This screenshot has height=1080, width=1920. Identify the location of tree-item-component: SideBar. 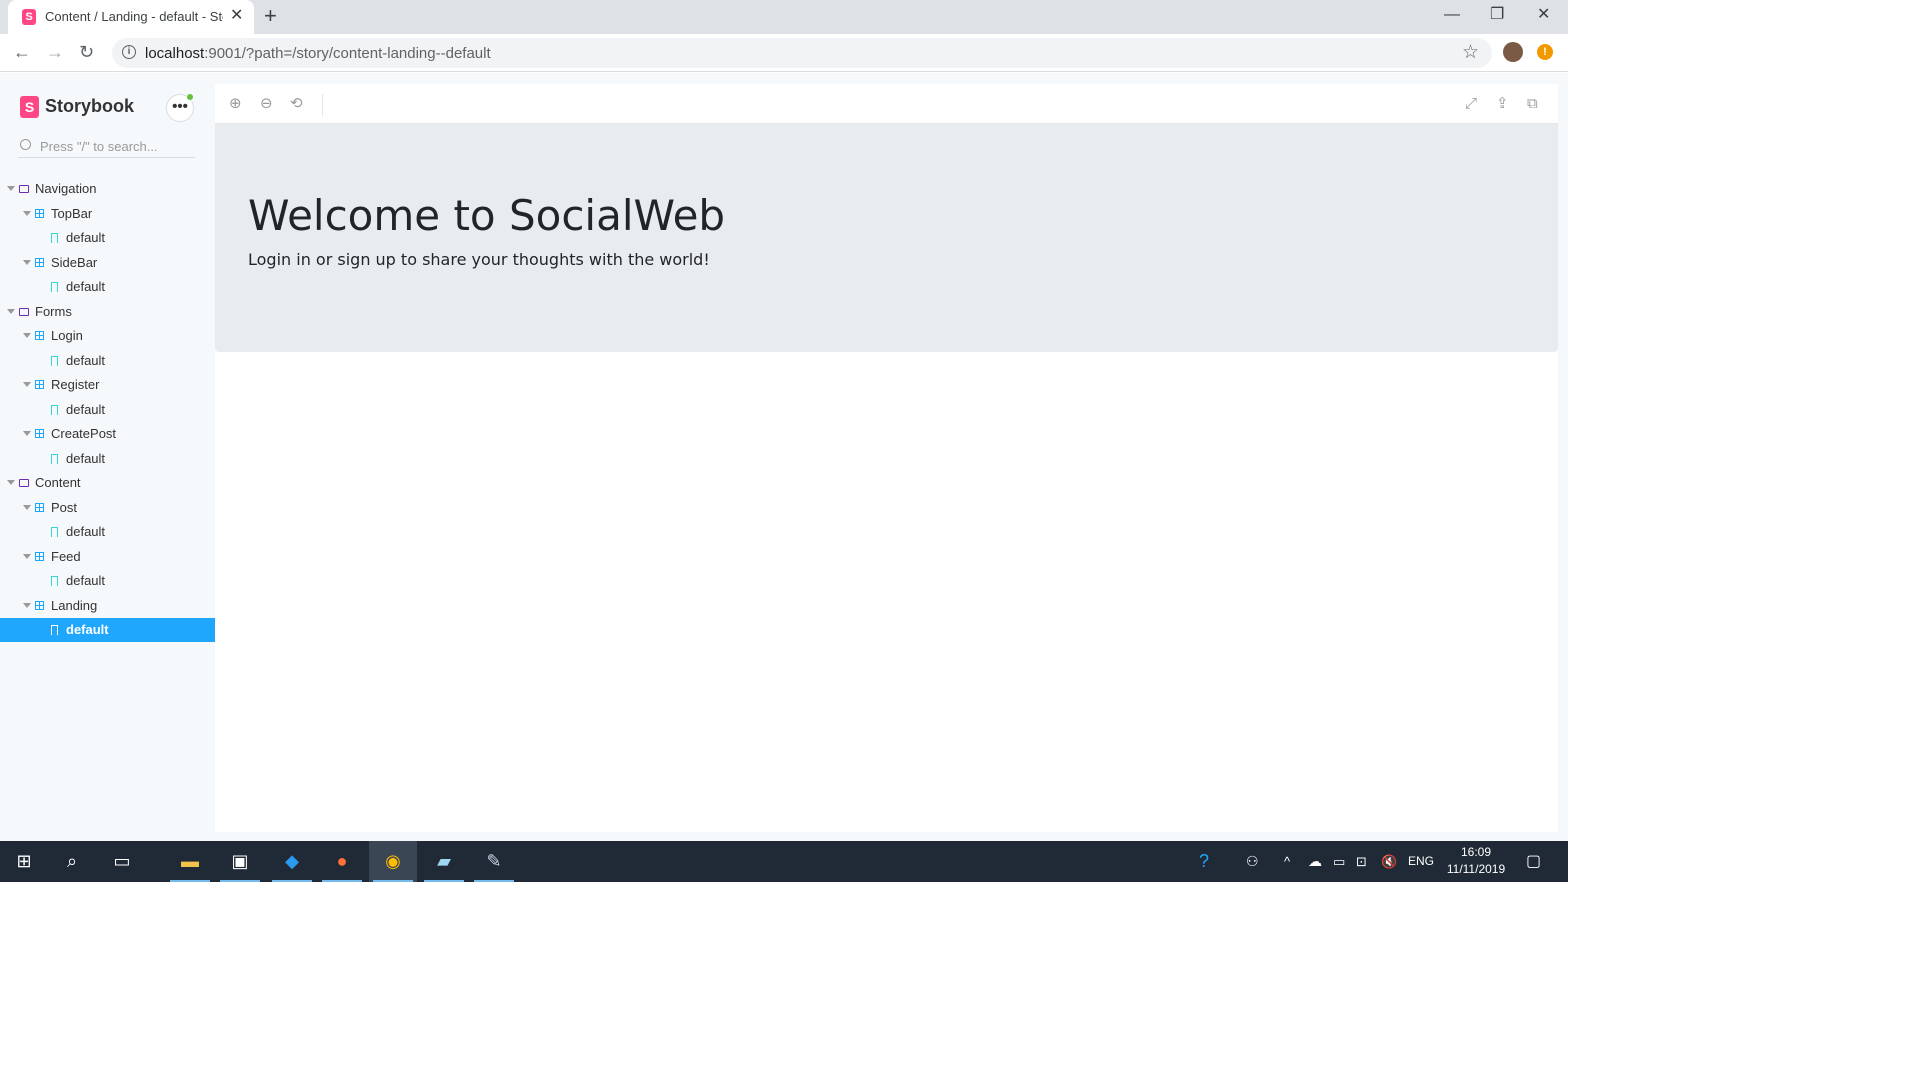
(107, 263).